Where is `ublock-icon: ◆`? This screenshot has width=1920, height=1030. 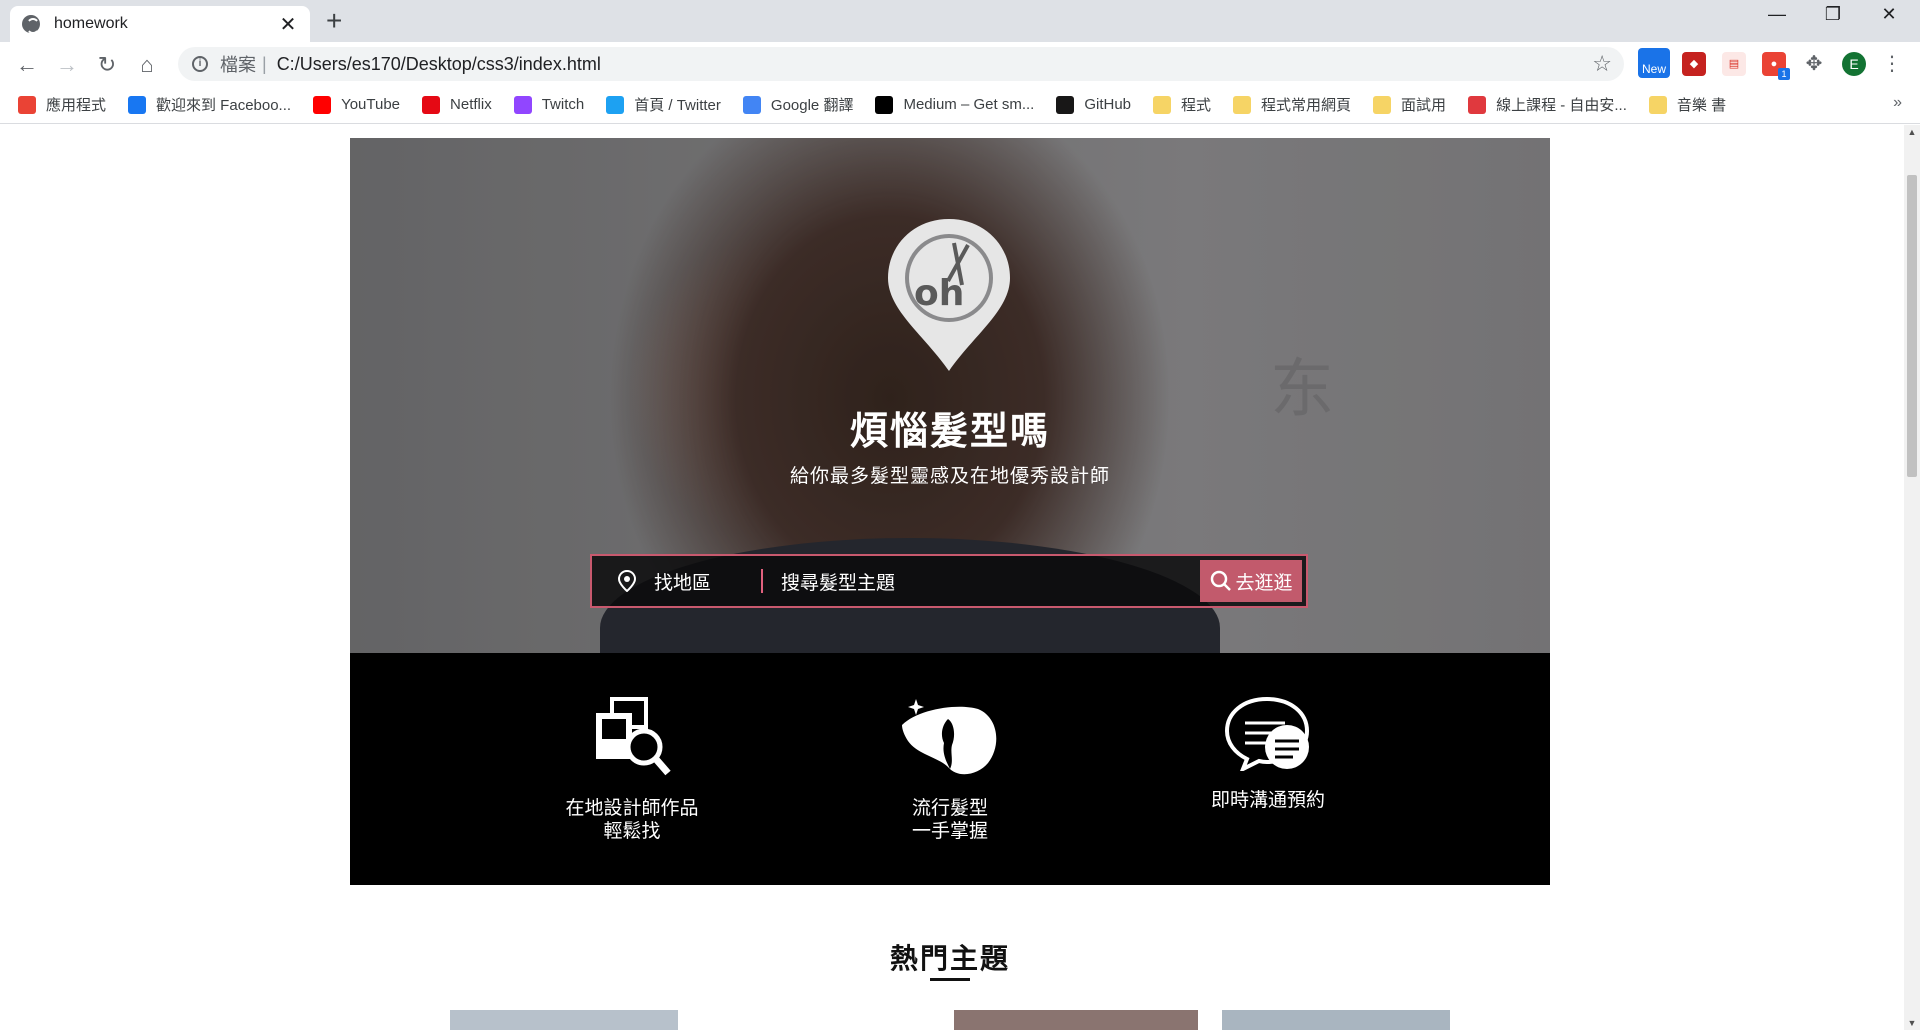 ublock-icon: ◆ is located at coordinates (1694, 64).